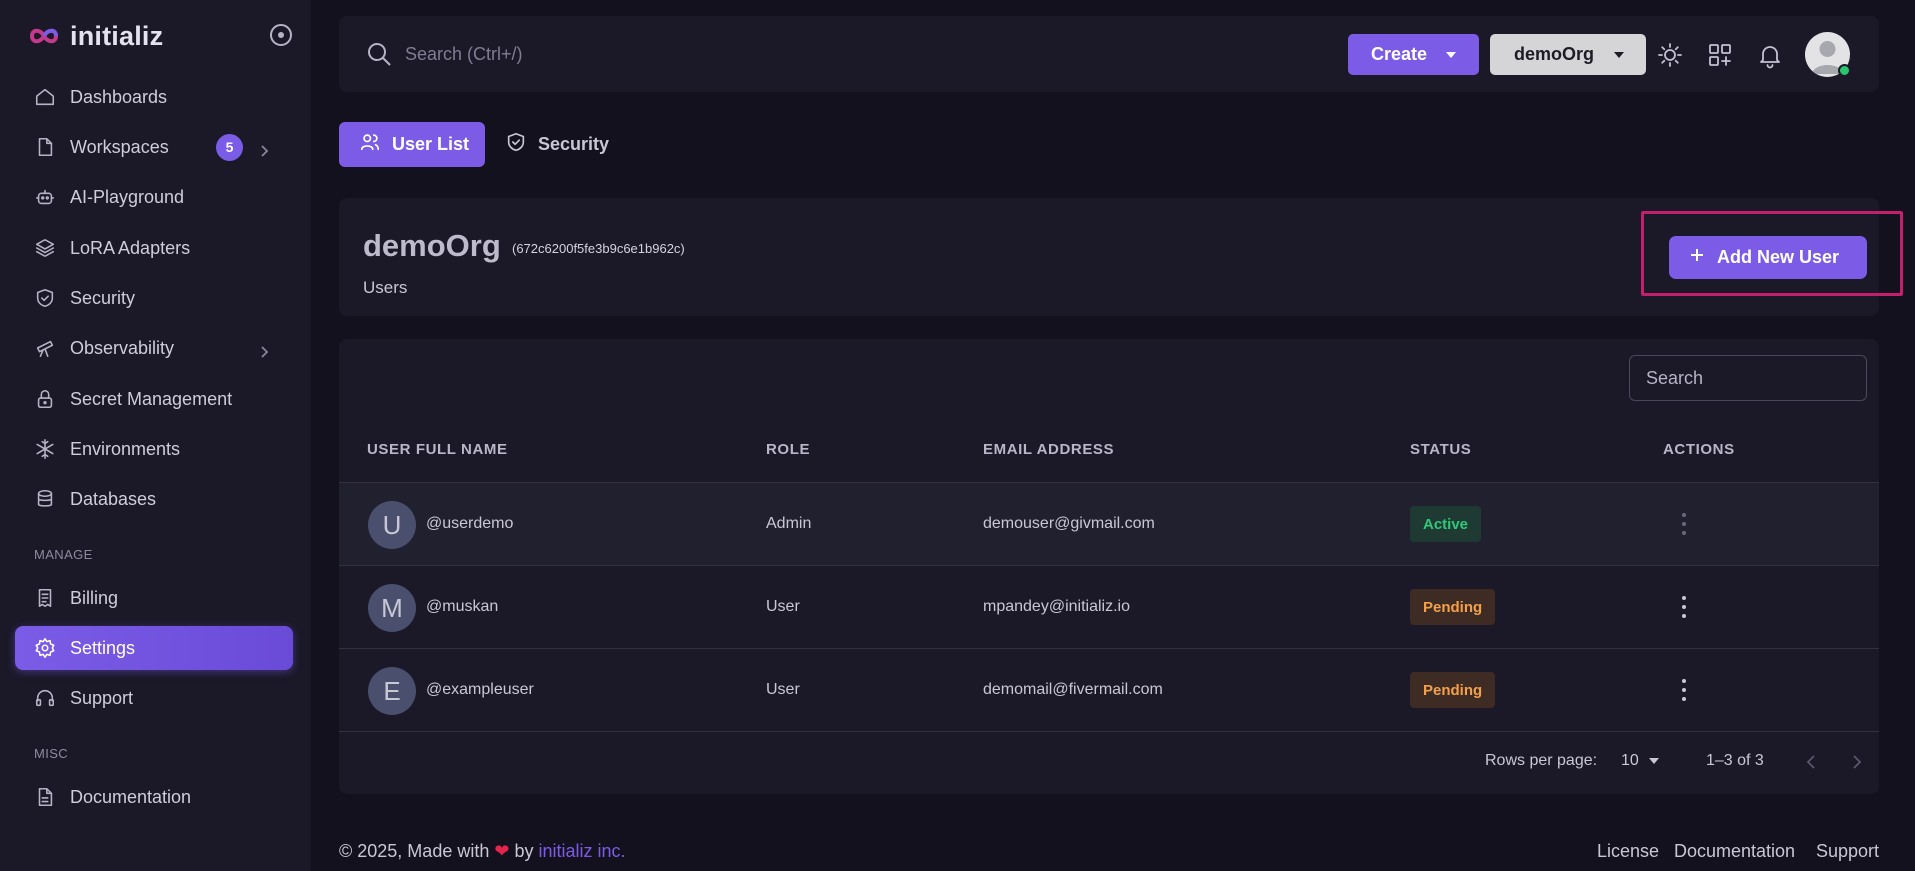 The image size is (1915, 871). What do you see at coordinates (113, 498) in the screenshot?
I see `sidebar-item-label: Databases` at bounding box center [113, 498].